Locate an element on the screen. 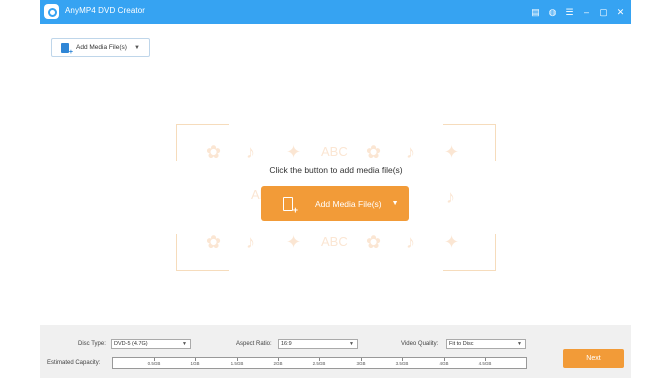 The image size is (672, 378). capacity-tick: 3.5GB is located at coordinates (402, 363).